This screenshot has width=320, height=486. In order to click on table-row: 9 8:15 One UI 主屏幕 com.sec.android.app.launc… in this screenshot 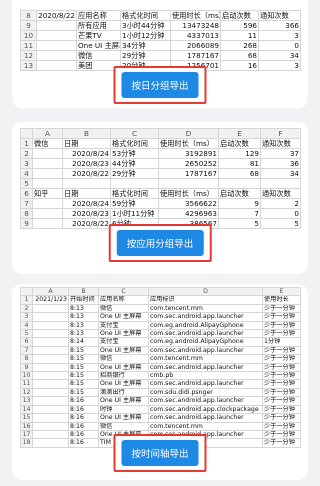, I will do `click(160, 367)`.